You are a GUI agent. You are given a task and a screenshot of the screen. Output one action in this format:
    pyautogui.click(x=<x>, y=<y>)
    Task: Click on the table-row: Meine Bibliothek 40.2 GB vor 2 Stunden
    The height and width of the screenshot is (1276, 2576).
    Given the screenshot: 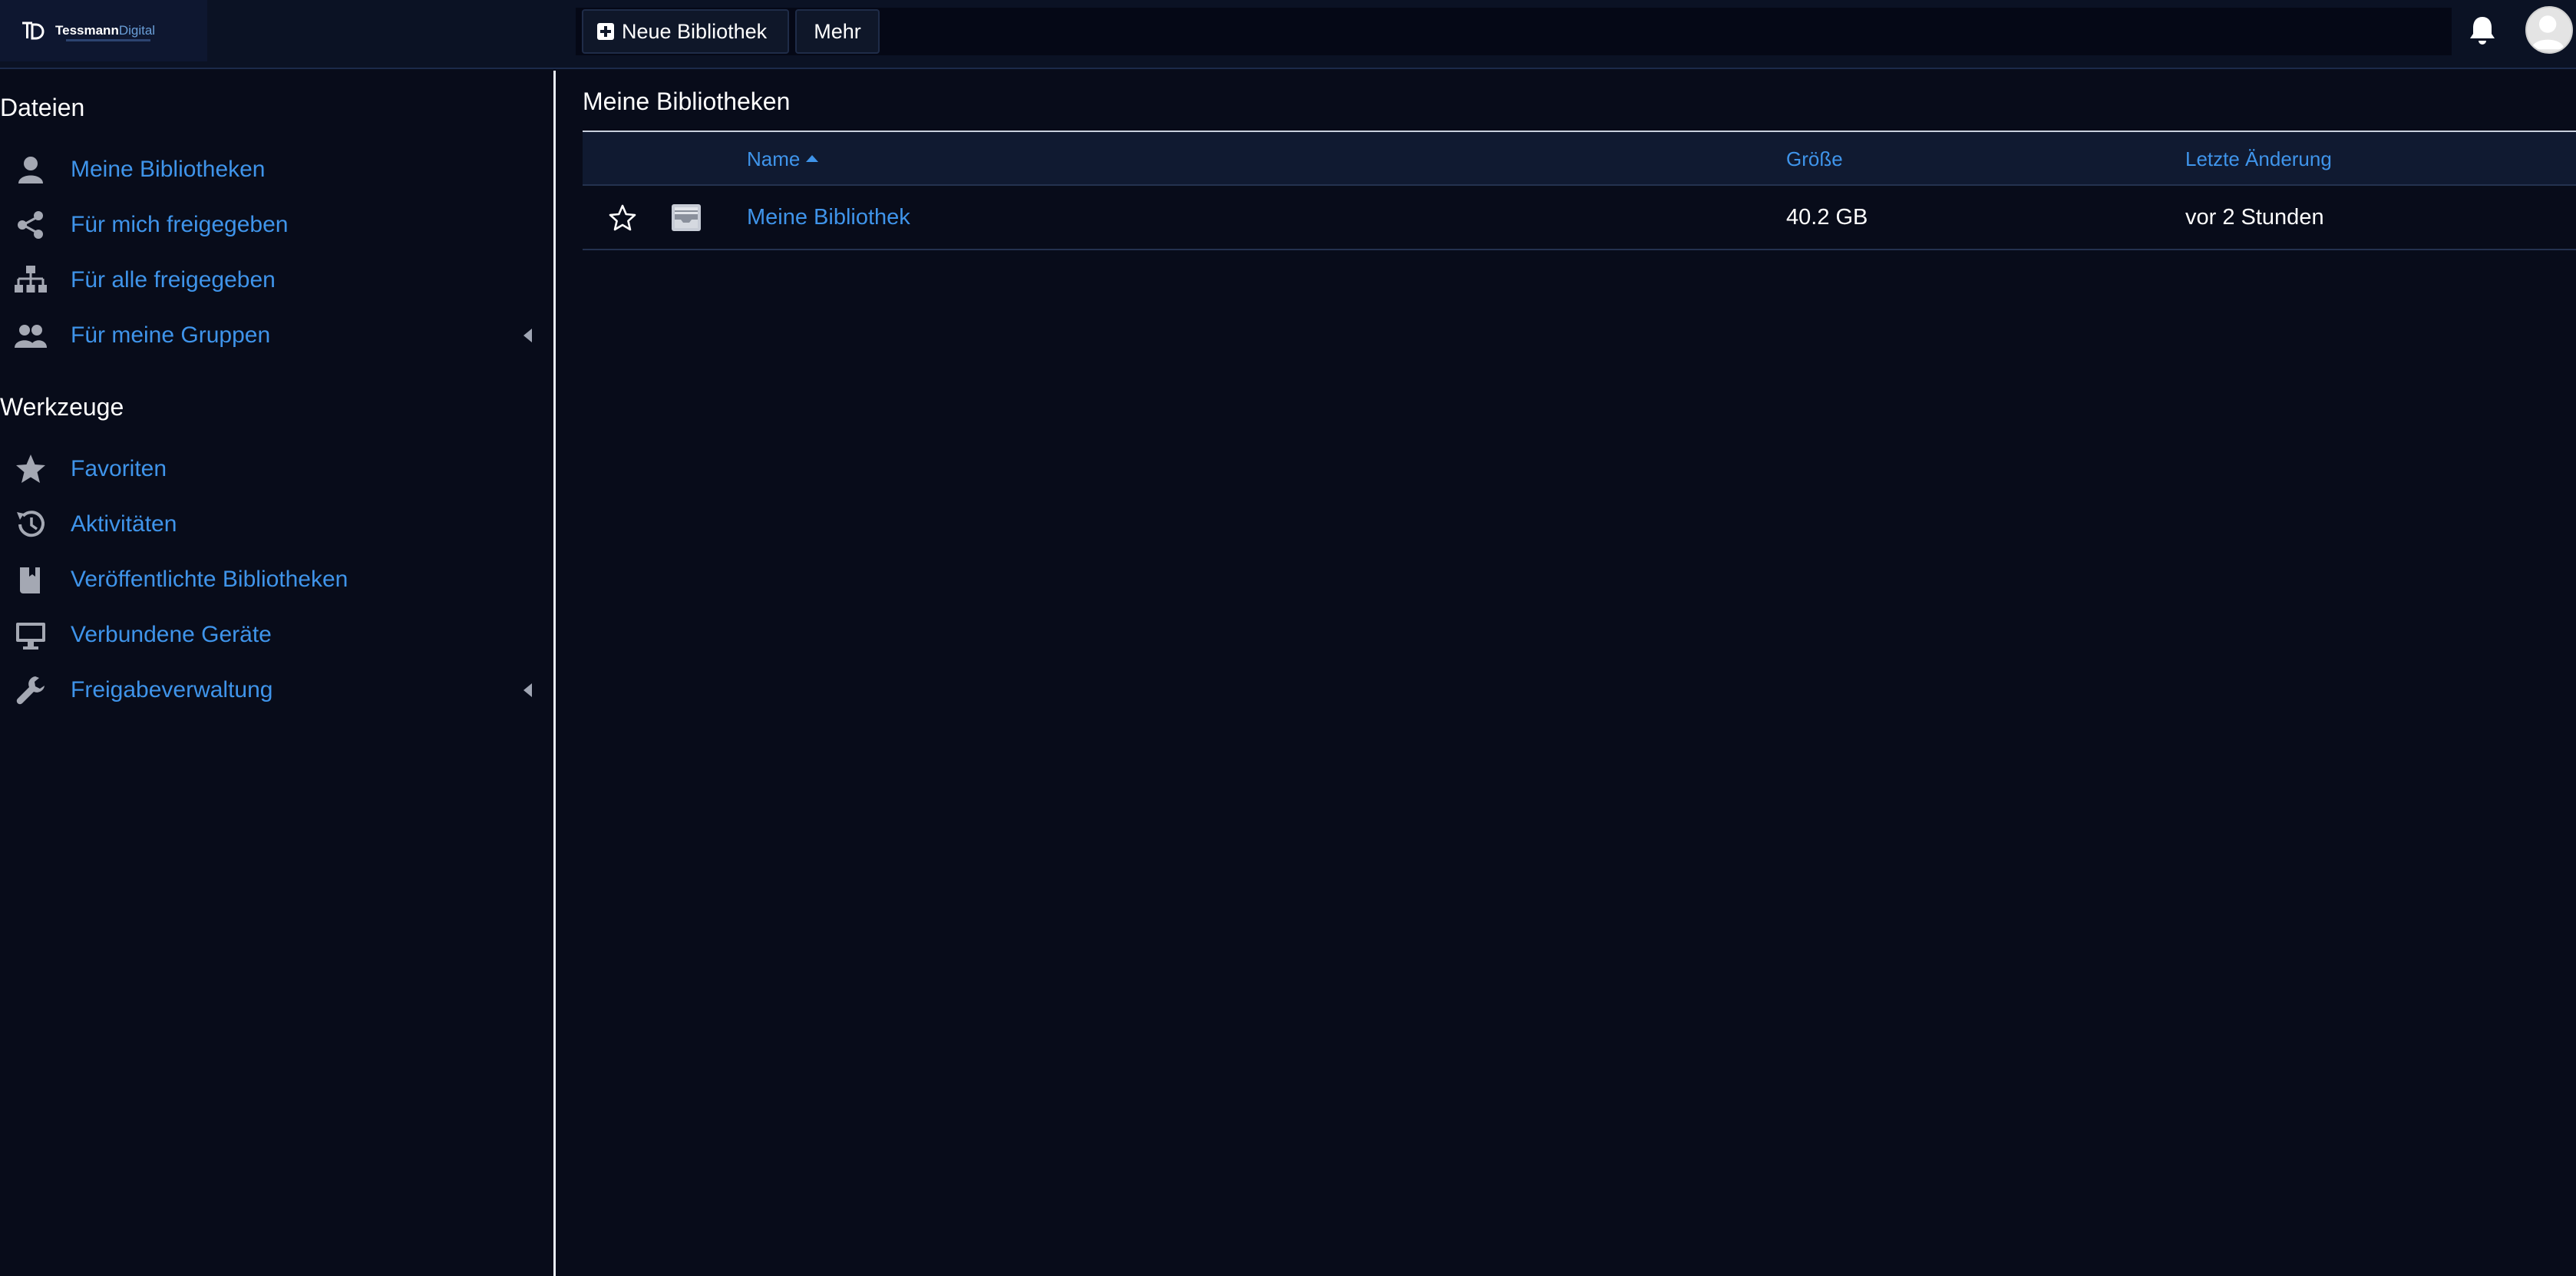 What is the action you would take?
    pyautogui.click(x=1579, y=218)
    